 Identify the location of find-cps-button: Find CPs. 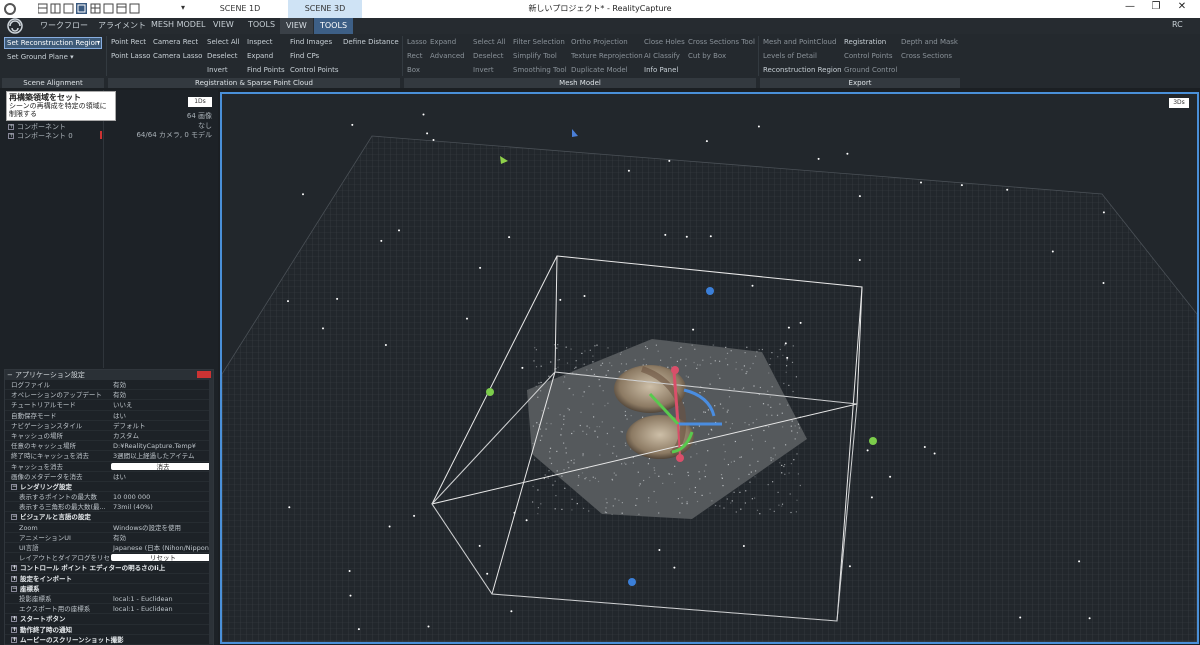
(304, 56).